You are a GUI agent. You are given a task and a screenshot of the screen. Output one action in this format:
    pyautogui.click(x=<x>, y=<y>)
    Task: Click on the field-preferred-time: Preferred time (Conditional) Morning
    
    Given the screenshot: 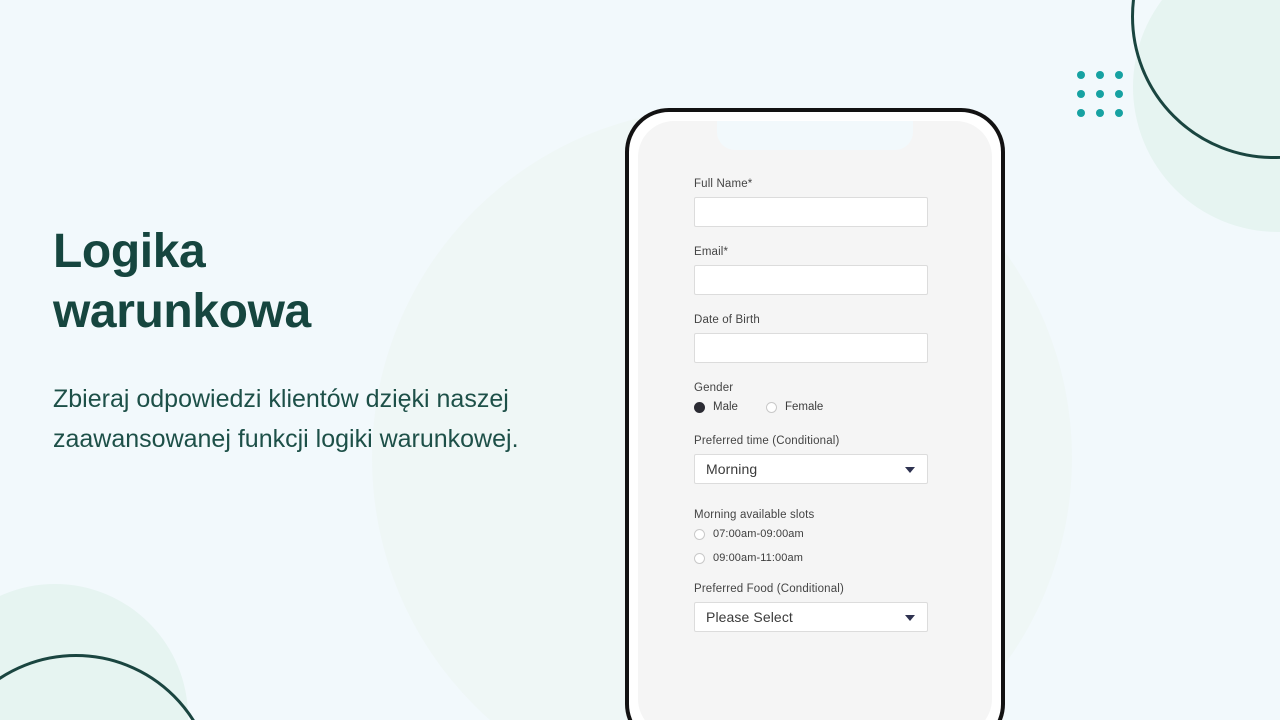 What is the action you would take?
    pyautogui.click(x=815, y=459)
    